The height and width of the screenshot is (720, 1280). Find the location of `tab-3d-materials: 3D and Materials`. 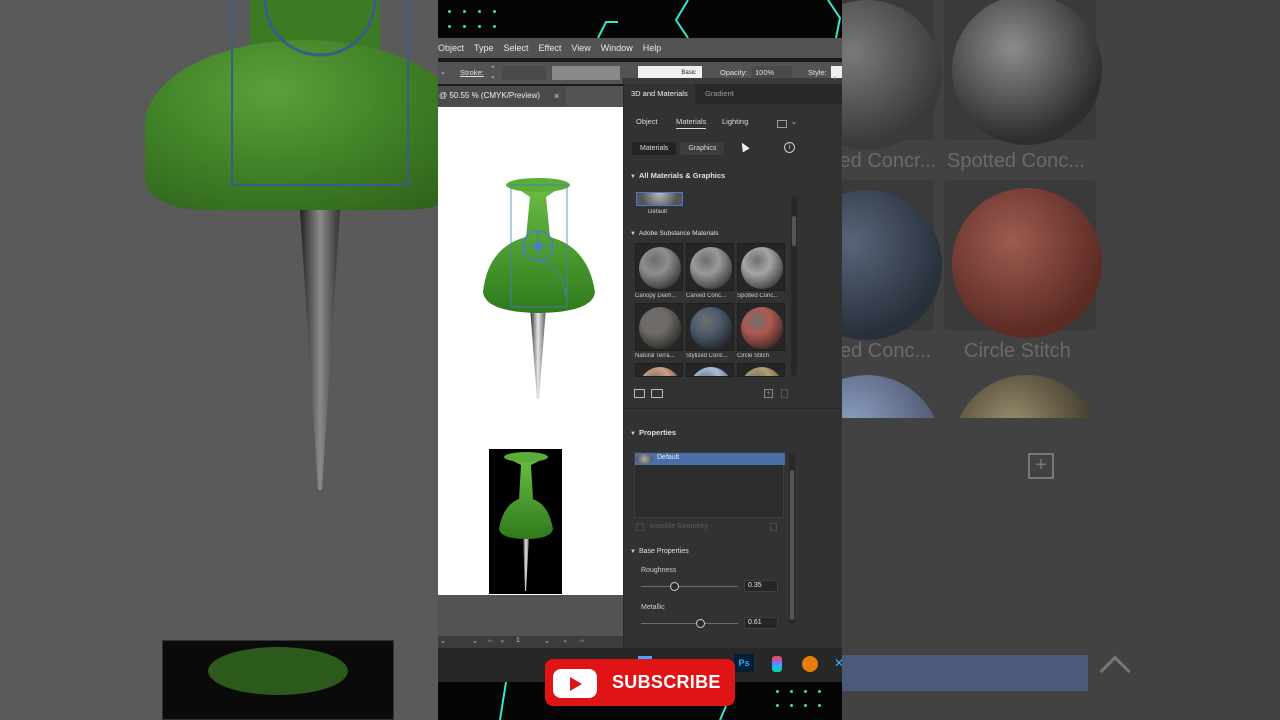

tab-3d-materials: 3D and Materials is located at coordinates (659, 94).